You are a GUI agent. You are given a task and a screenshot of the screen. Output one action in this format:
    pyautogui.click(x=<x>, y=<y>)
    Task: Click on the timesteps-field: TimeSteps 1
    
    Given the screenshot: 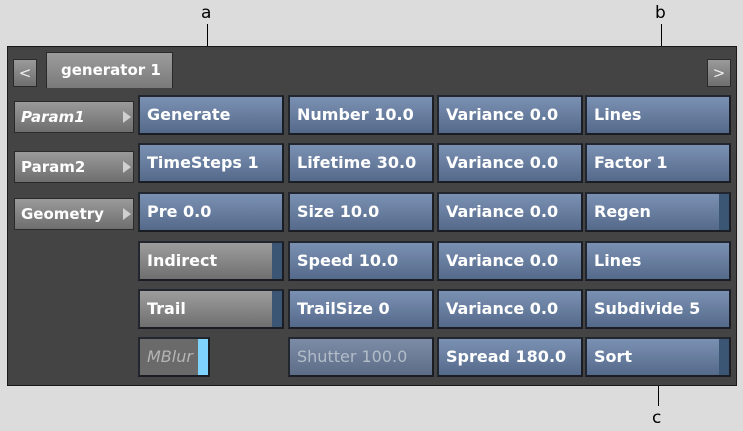 What is the action you would take?
    pyautogui.click(x=211, y=163)
    